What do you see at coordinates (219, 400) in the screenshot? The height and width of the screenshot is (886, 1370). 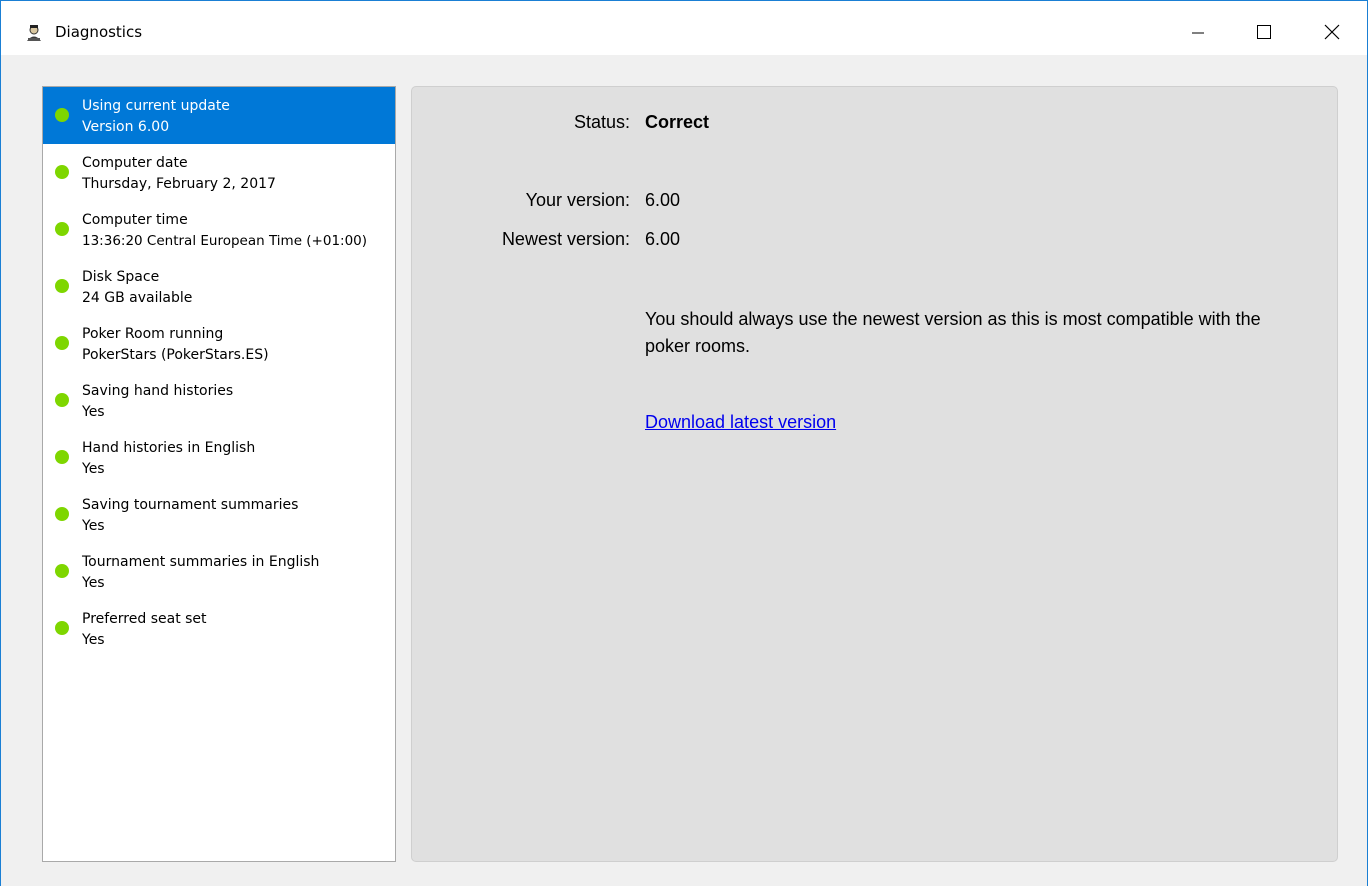 I see `check-item-saving-hand-histories: Saving hand histories Yes` at bounding box center [219, 400].